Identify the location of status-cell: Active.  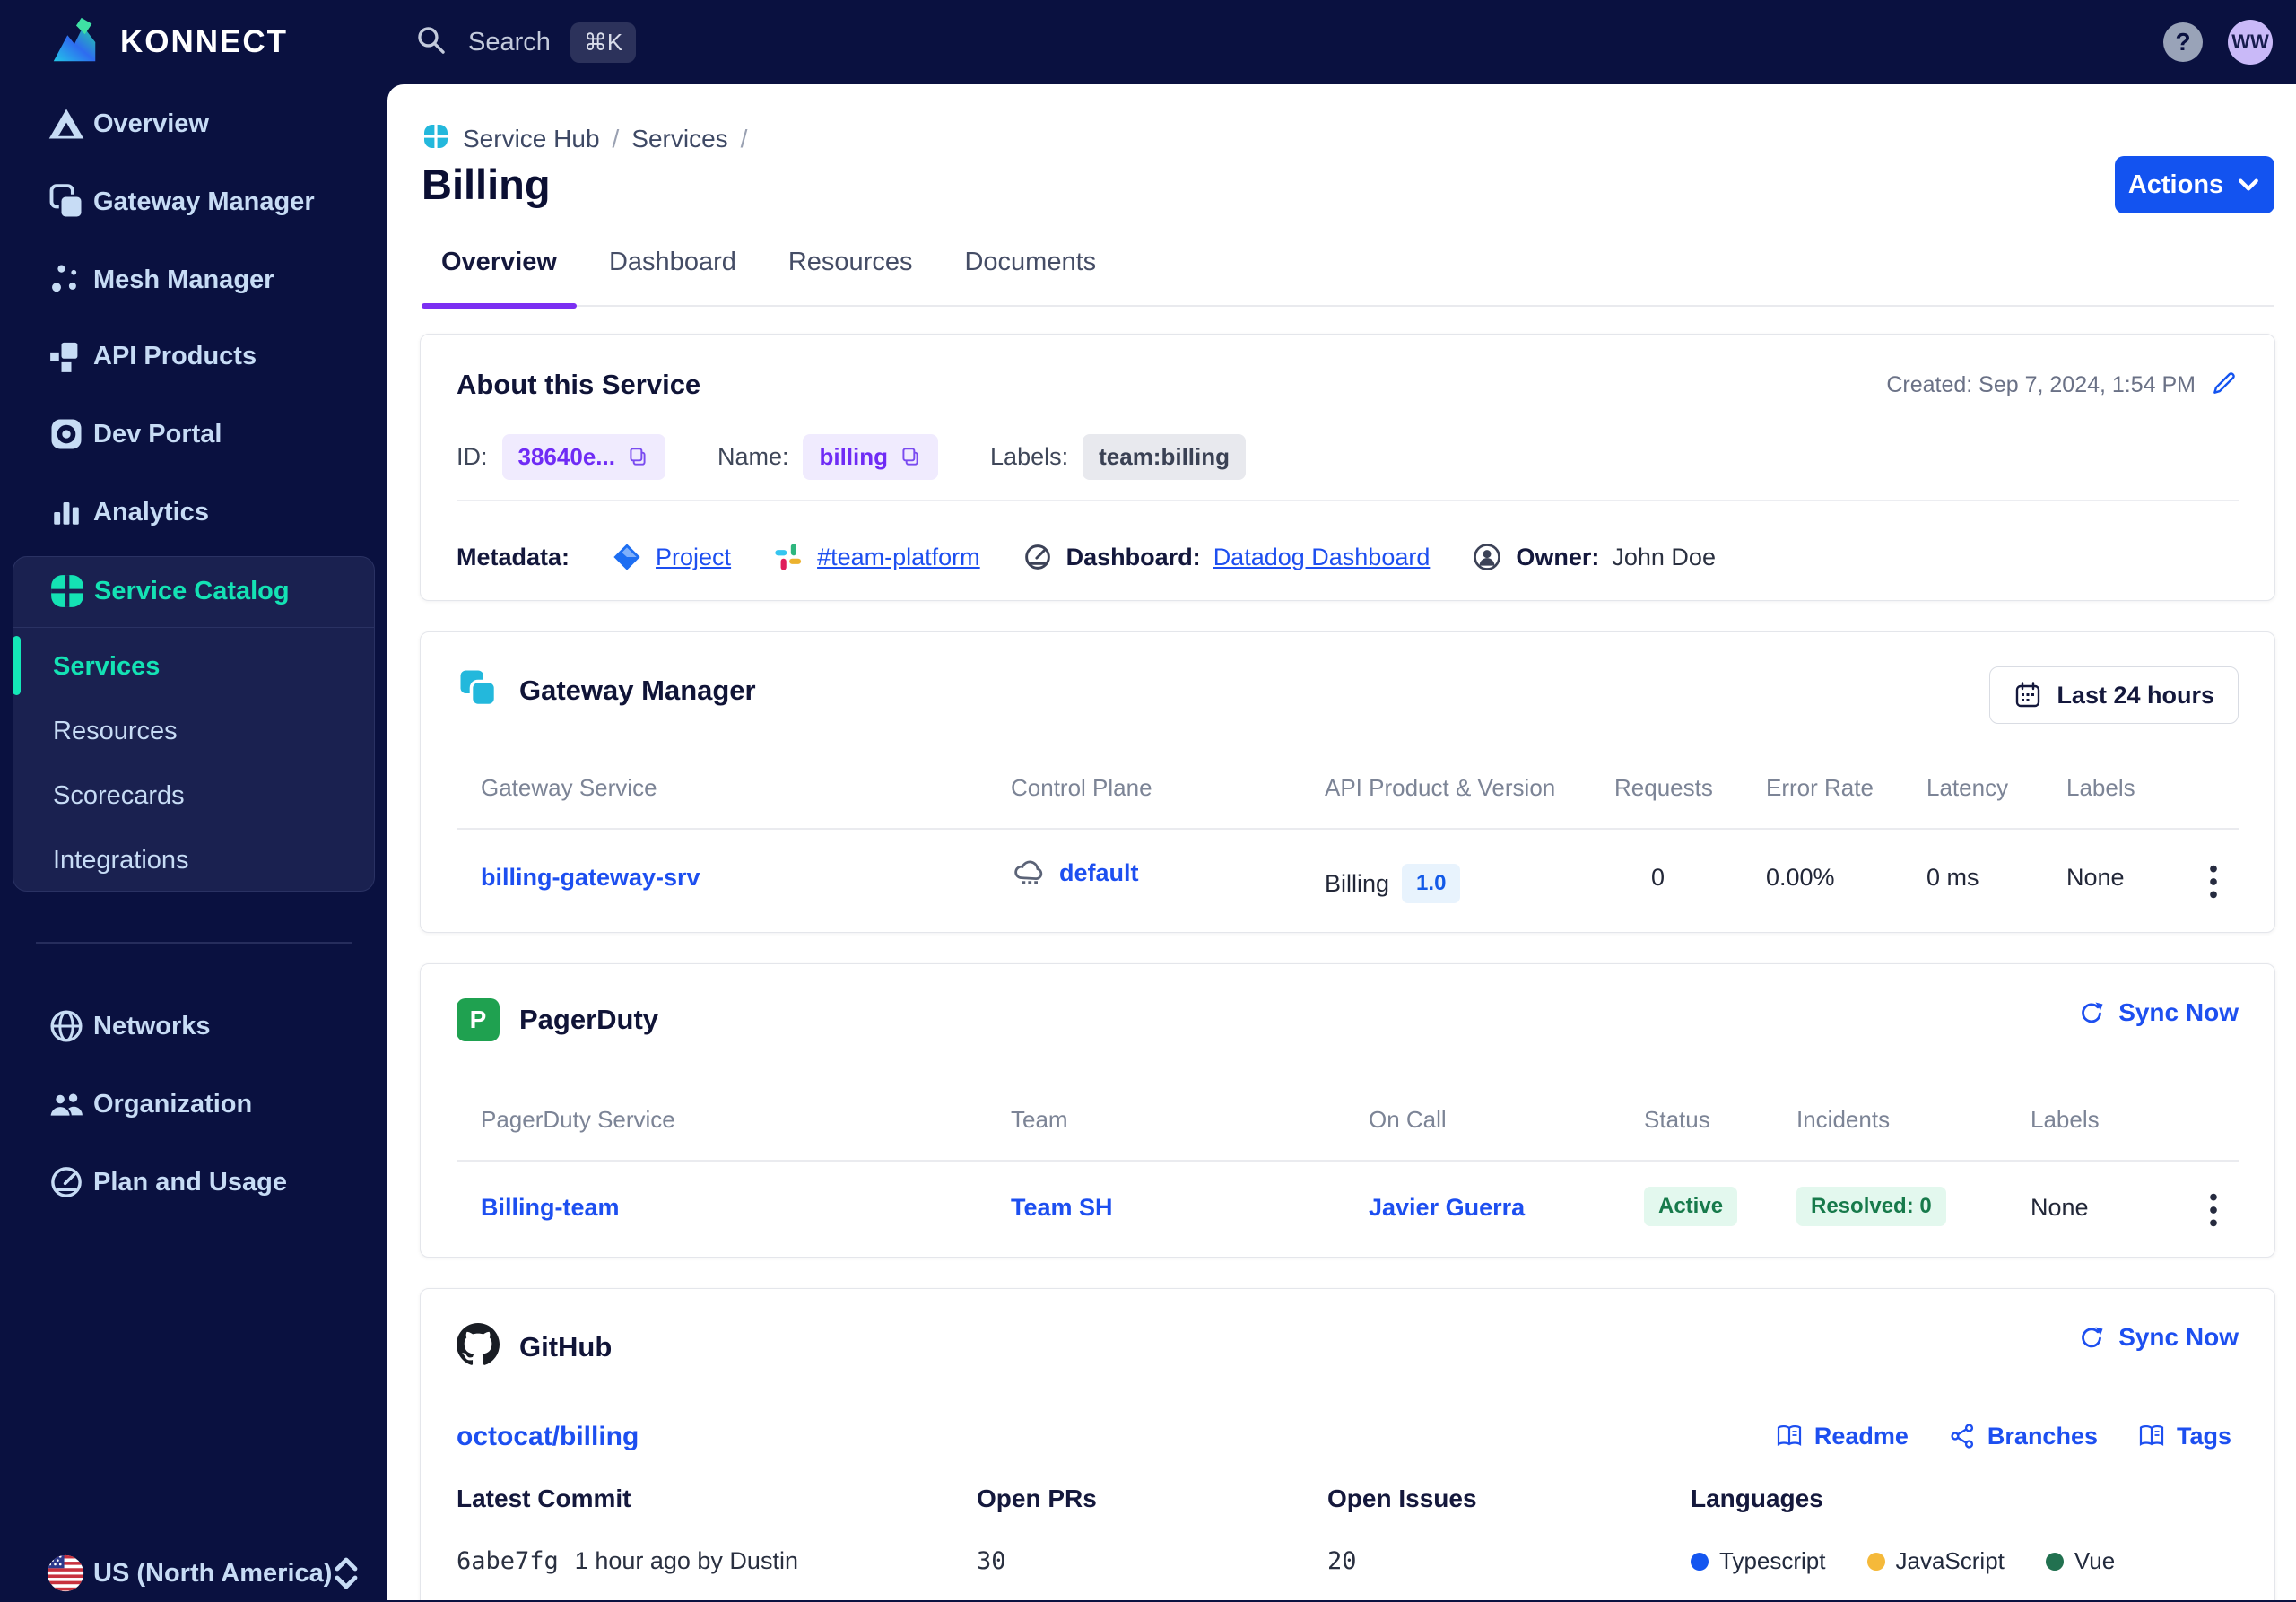
(1691, 1206).